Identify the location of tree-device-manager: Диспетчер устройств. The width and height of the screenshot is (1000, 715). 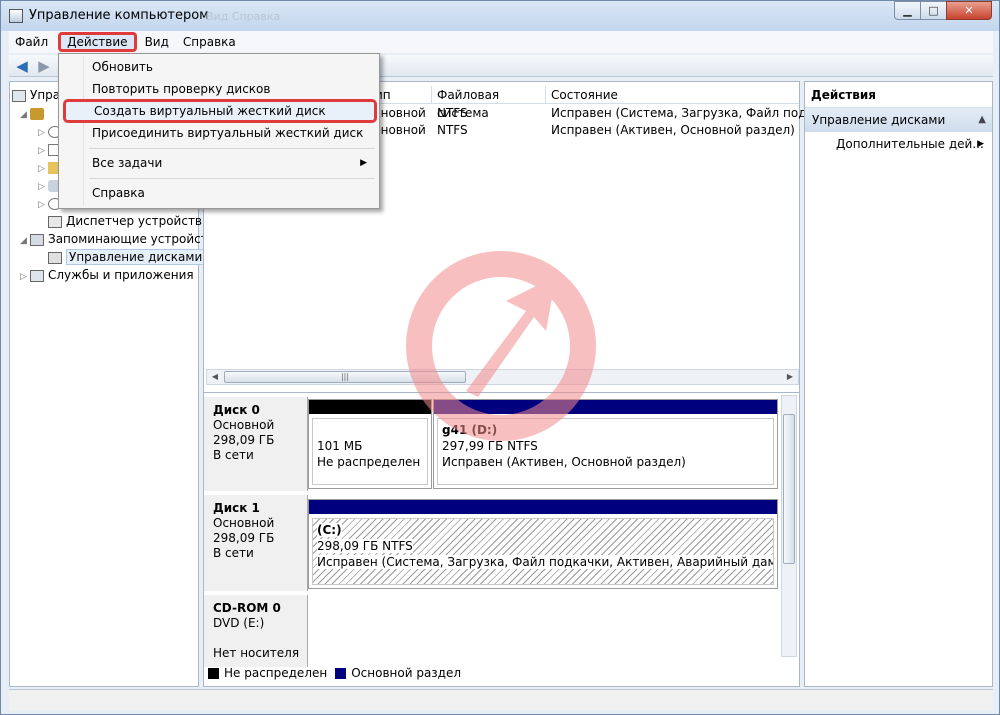
(125, 221).